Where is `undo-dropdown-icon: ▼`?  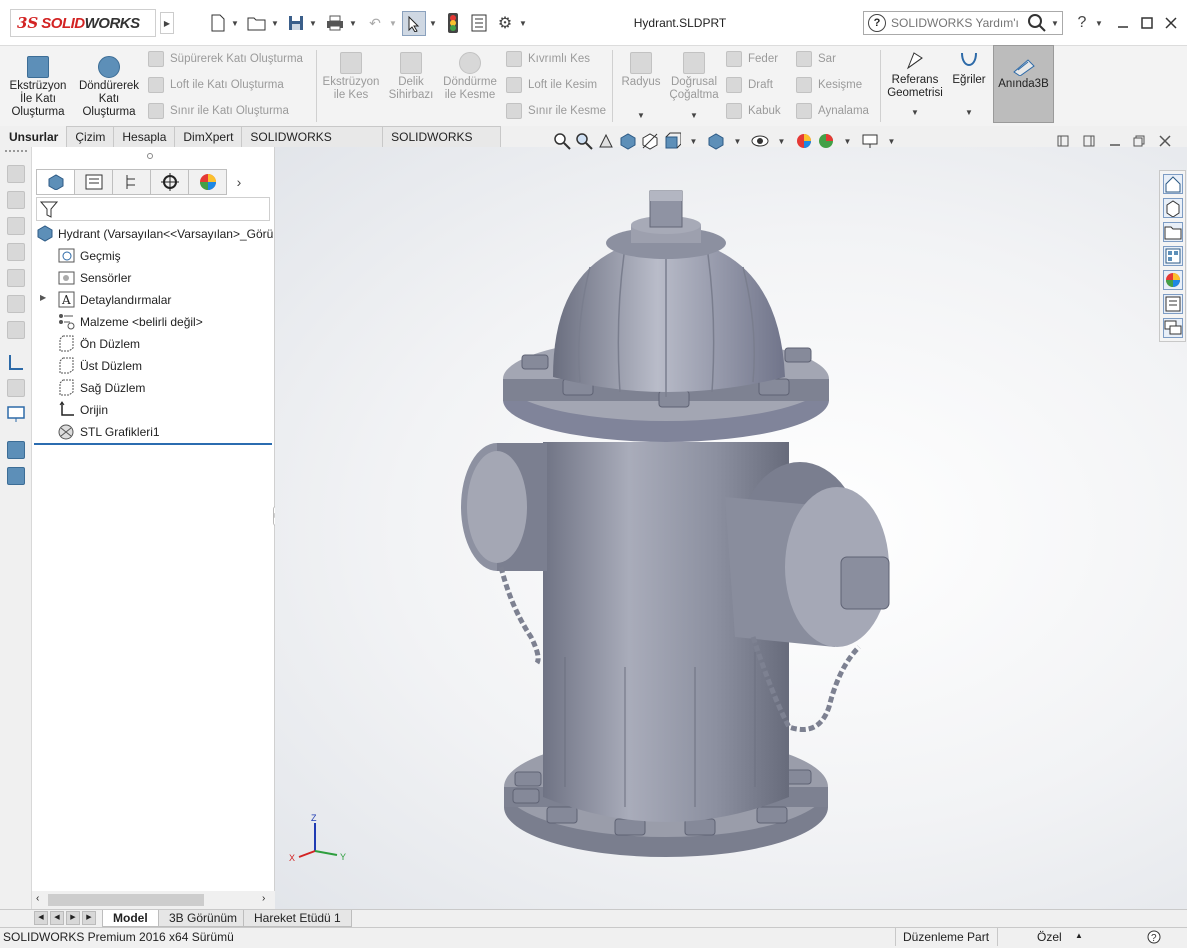 undo-dropdown-icon: ▼ is located at coordinates (393, 23).